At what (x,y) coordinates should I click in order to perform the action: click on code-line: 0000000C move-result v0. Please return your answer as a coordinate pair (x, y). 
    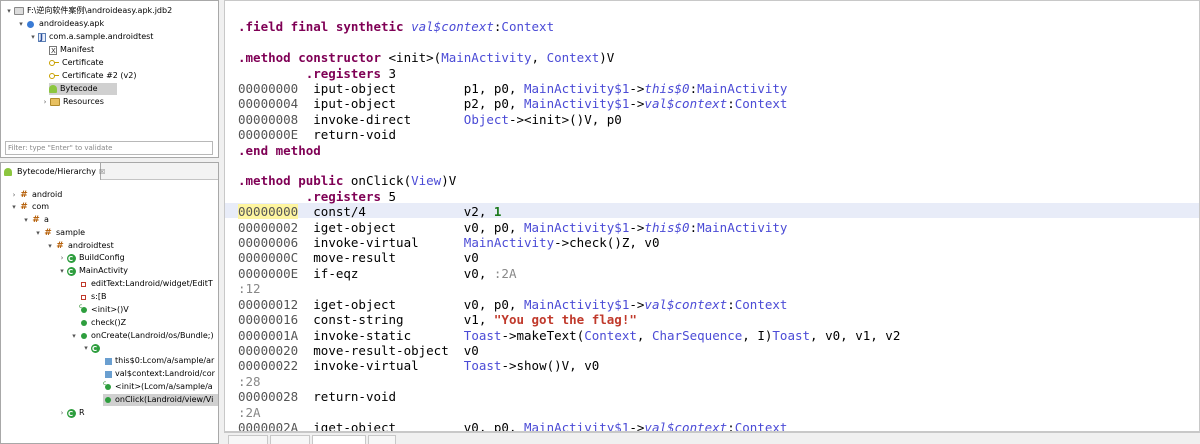
    Looking at the image, I should click on (358, 258).